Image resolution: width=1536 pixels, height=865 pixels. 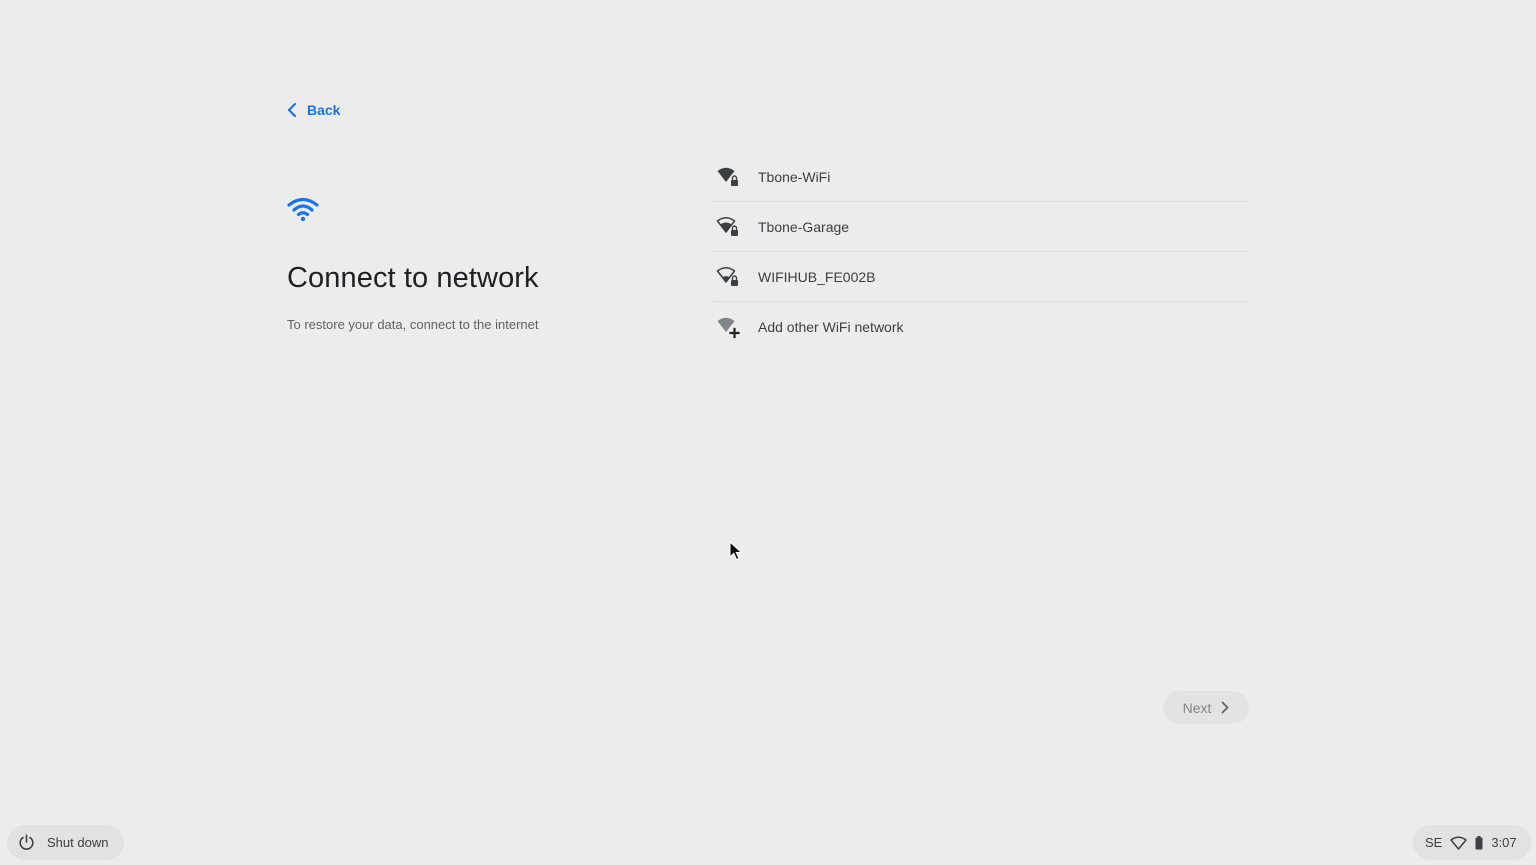 I want to click on status-tray: SE 3:07, so click(x=1472, y=842).